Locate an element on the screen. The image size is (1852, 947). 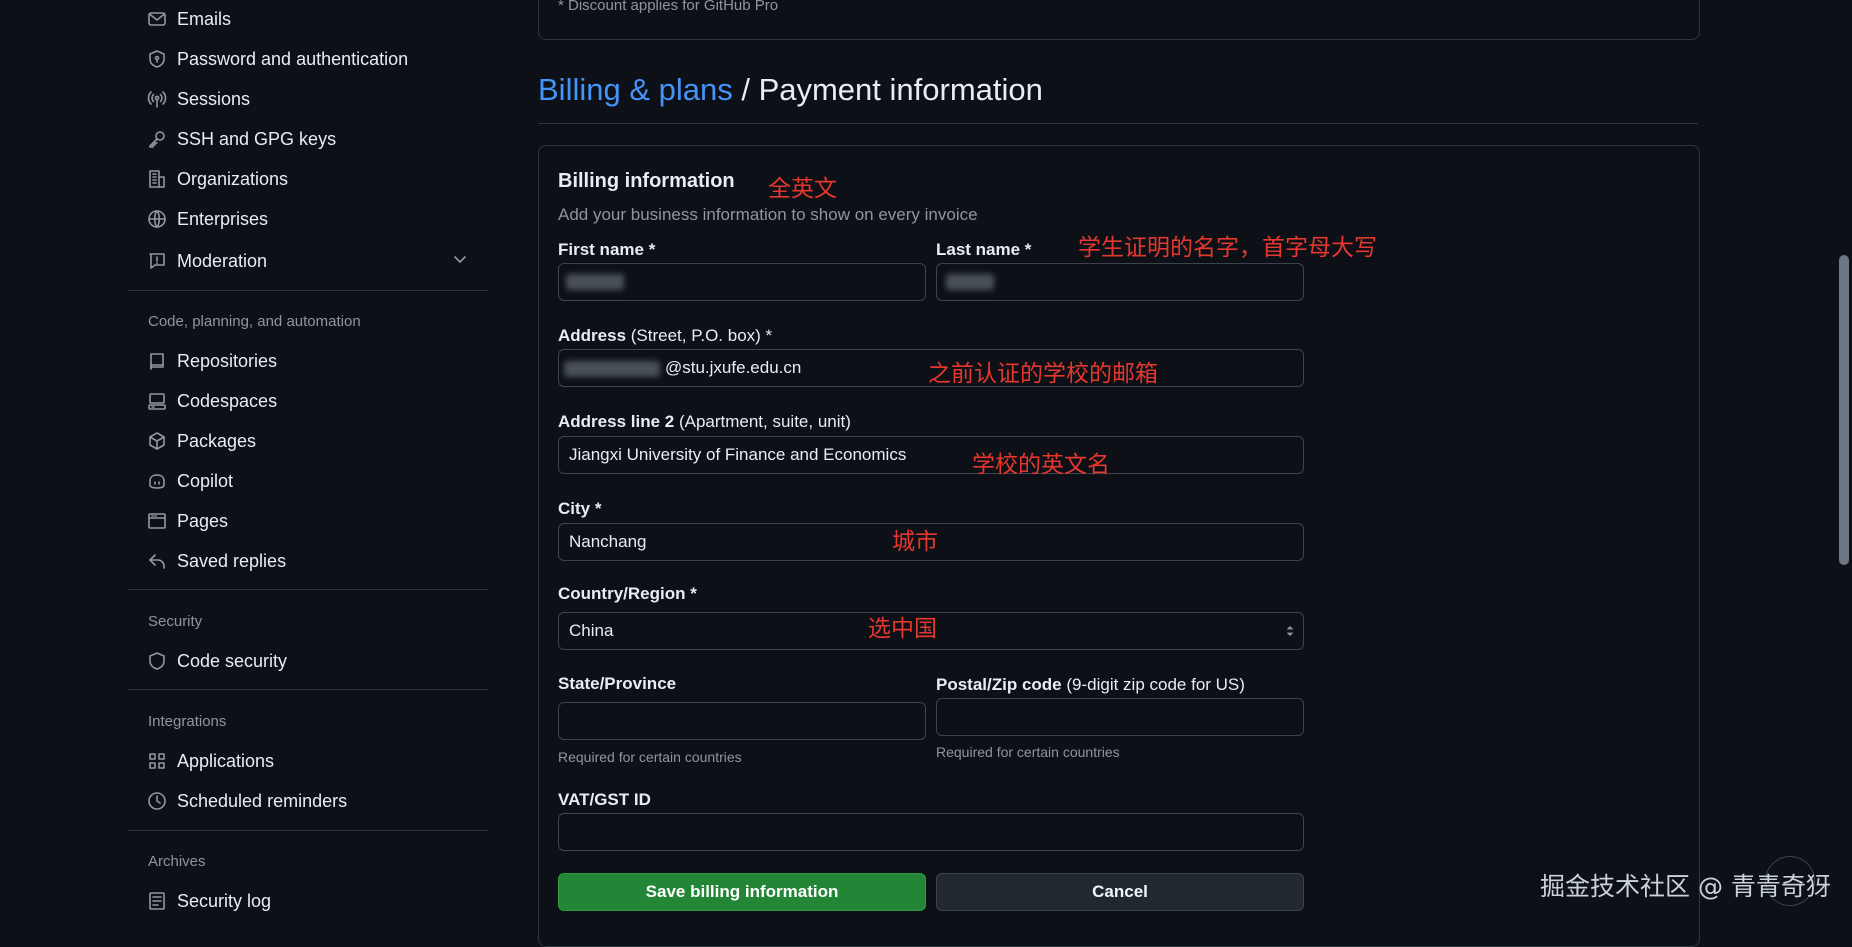
sidebar-item-pages: Pages is located at coordinates (308, 521).